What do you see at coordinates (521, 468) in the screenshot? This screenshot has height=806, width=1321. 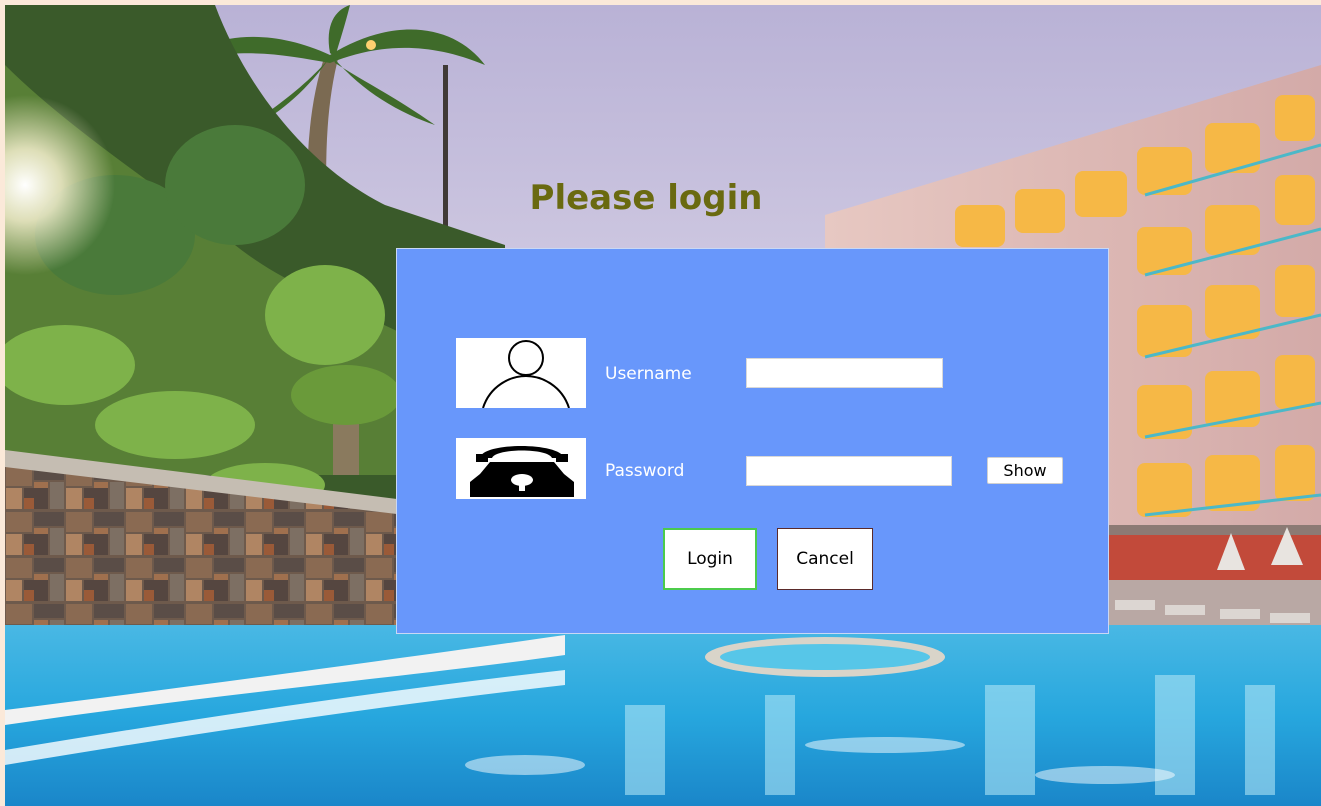 I see `lock-icon` at bounding box center [521, 468].